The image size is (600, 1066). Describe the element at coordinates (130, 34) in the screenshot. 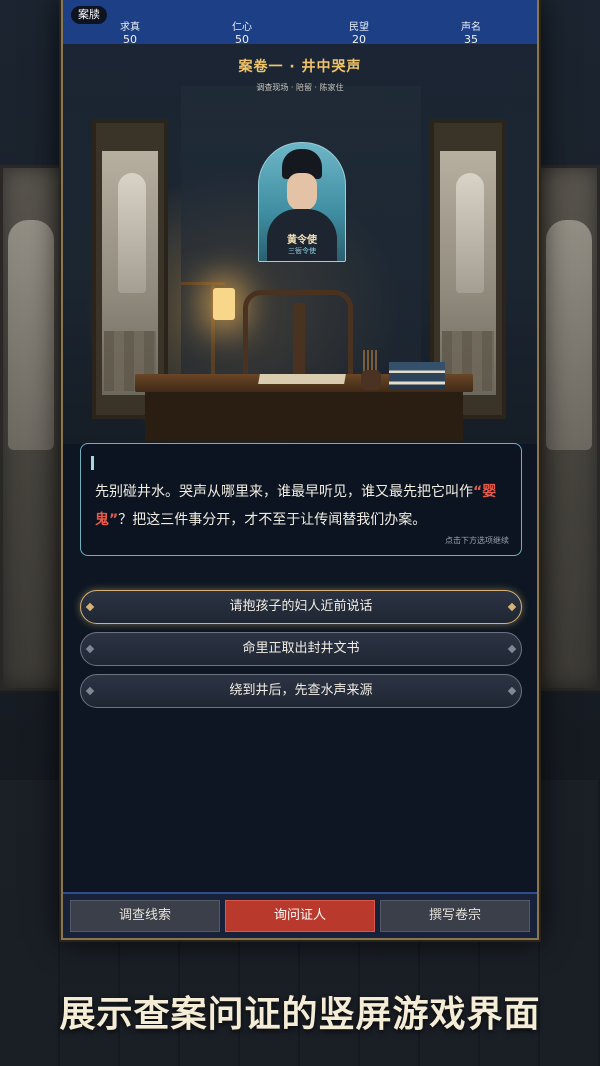

I see `stat-truth: 求真 50` at that location.